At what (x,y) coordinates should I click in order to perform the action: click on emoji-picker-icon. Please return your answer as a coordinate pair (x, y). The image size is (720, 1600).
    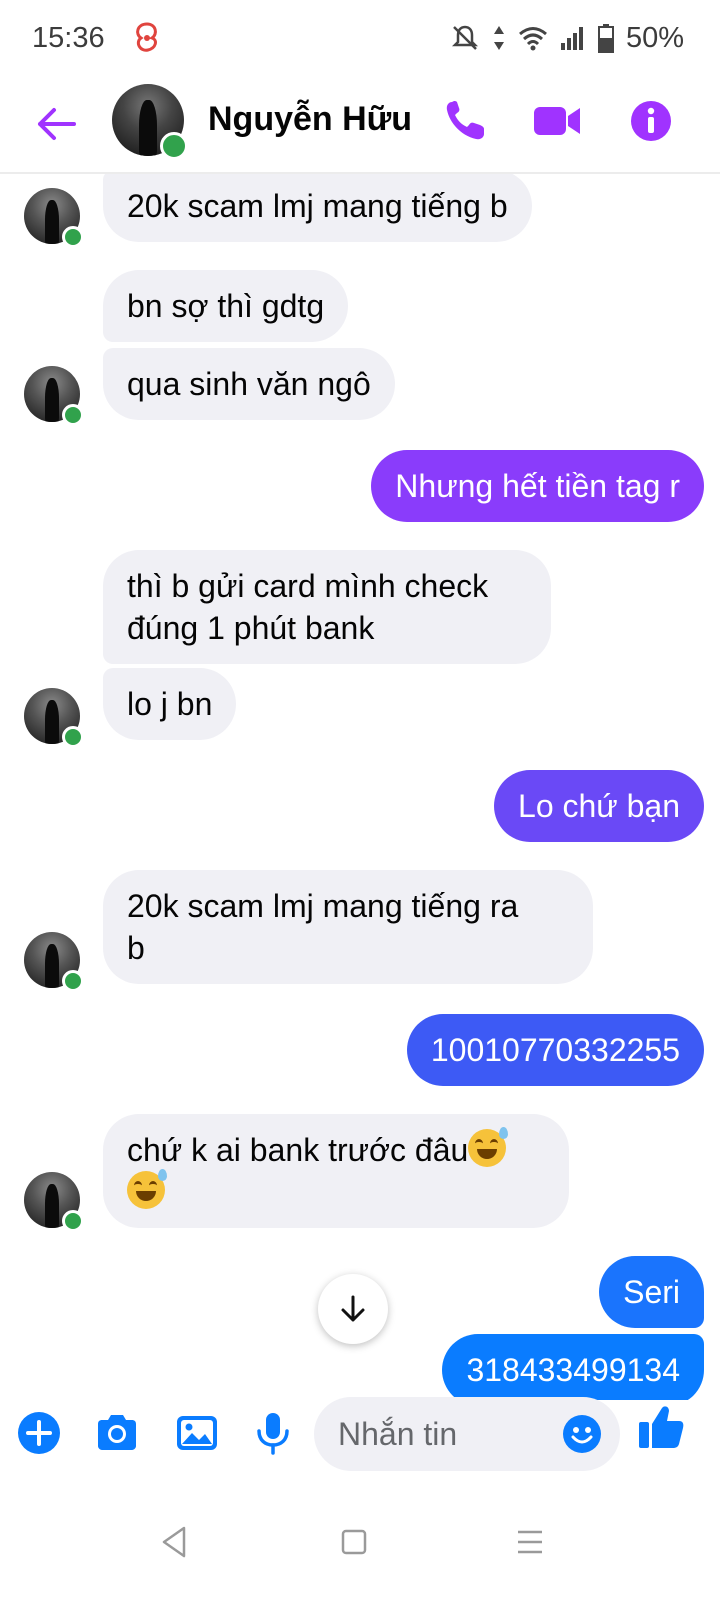
    Looking at the image, I should click on (582, 1434).